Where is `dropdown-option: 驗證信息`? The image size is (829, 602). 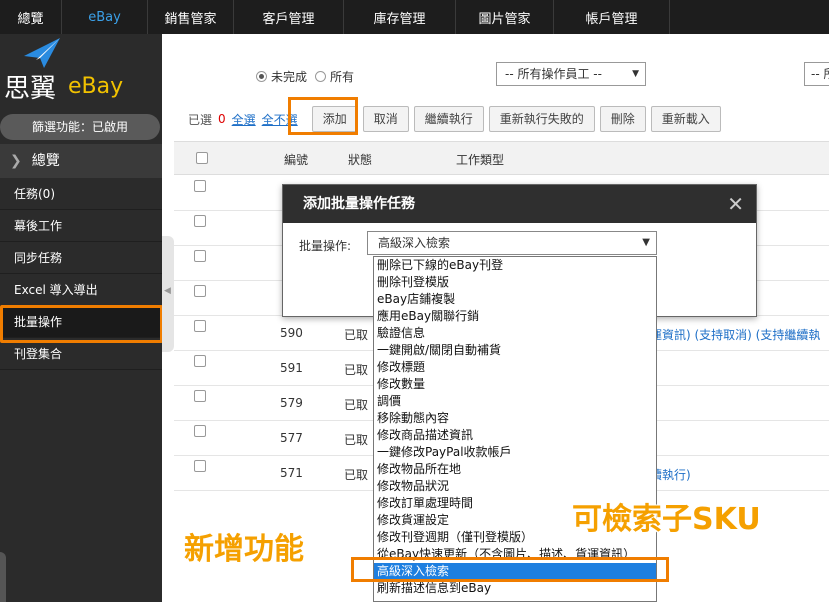
dropdown-option: 驗證信息 is located at coordinates (515, 333).